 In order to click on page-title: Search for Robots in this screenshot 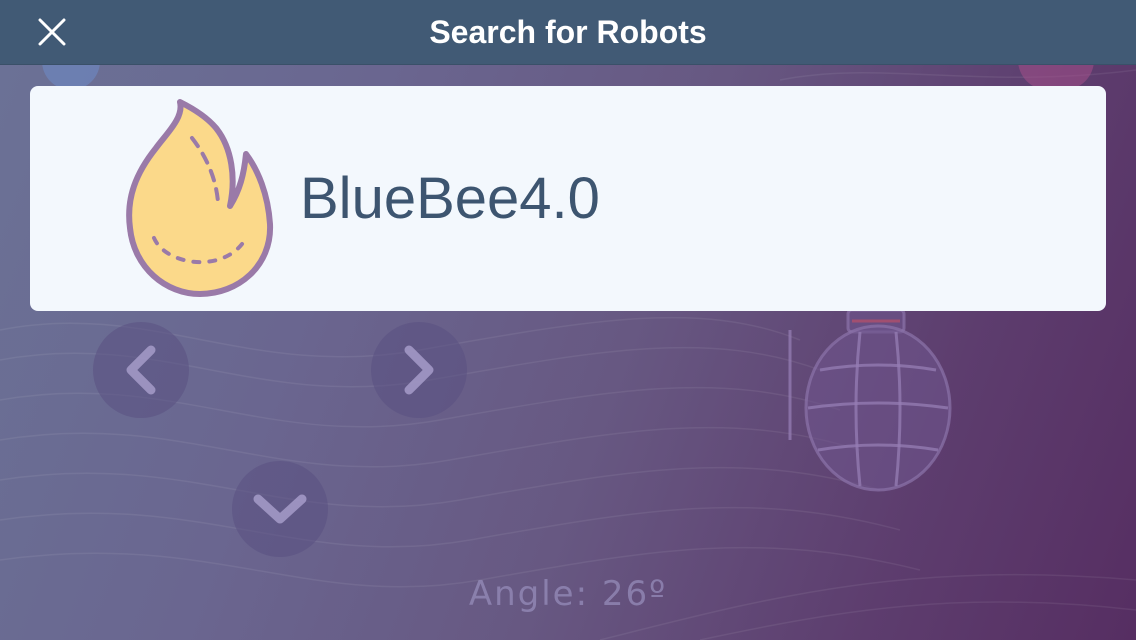, I will do `click(568, 32)`.